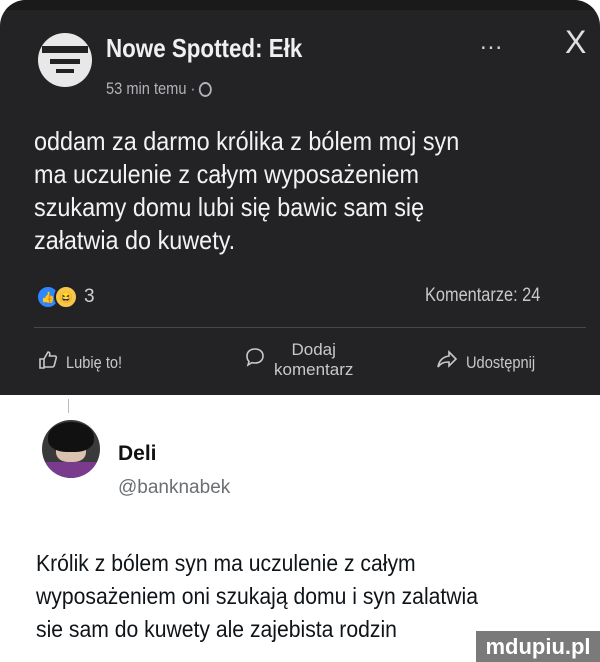 The image size is (600, 662). I want to click on page-name: Nowe Spotted: Ełk, so click(204, 48).